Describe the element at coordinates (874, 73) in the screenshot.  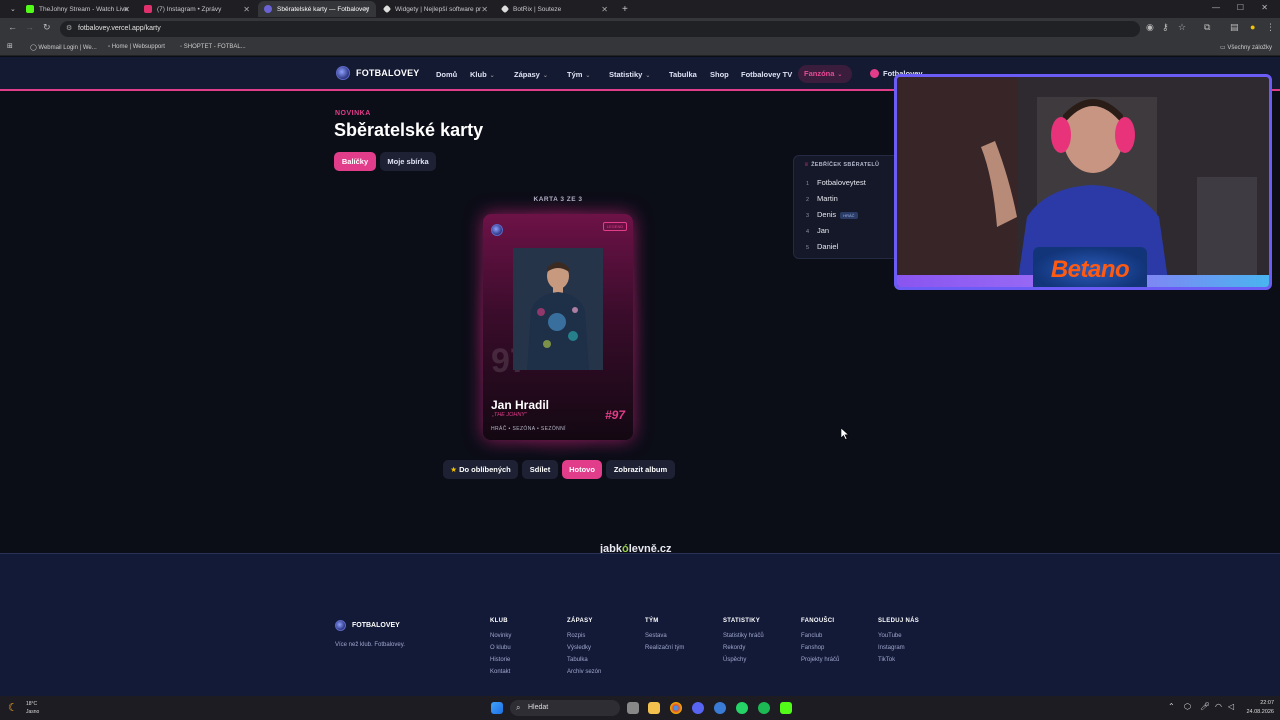
I see `user-avatar-icon` at that location.